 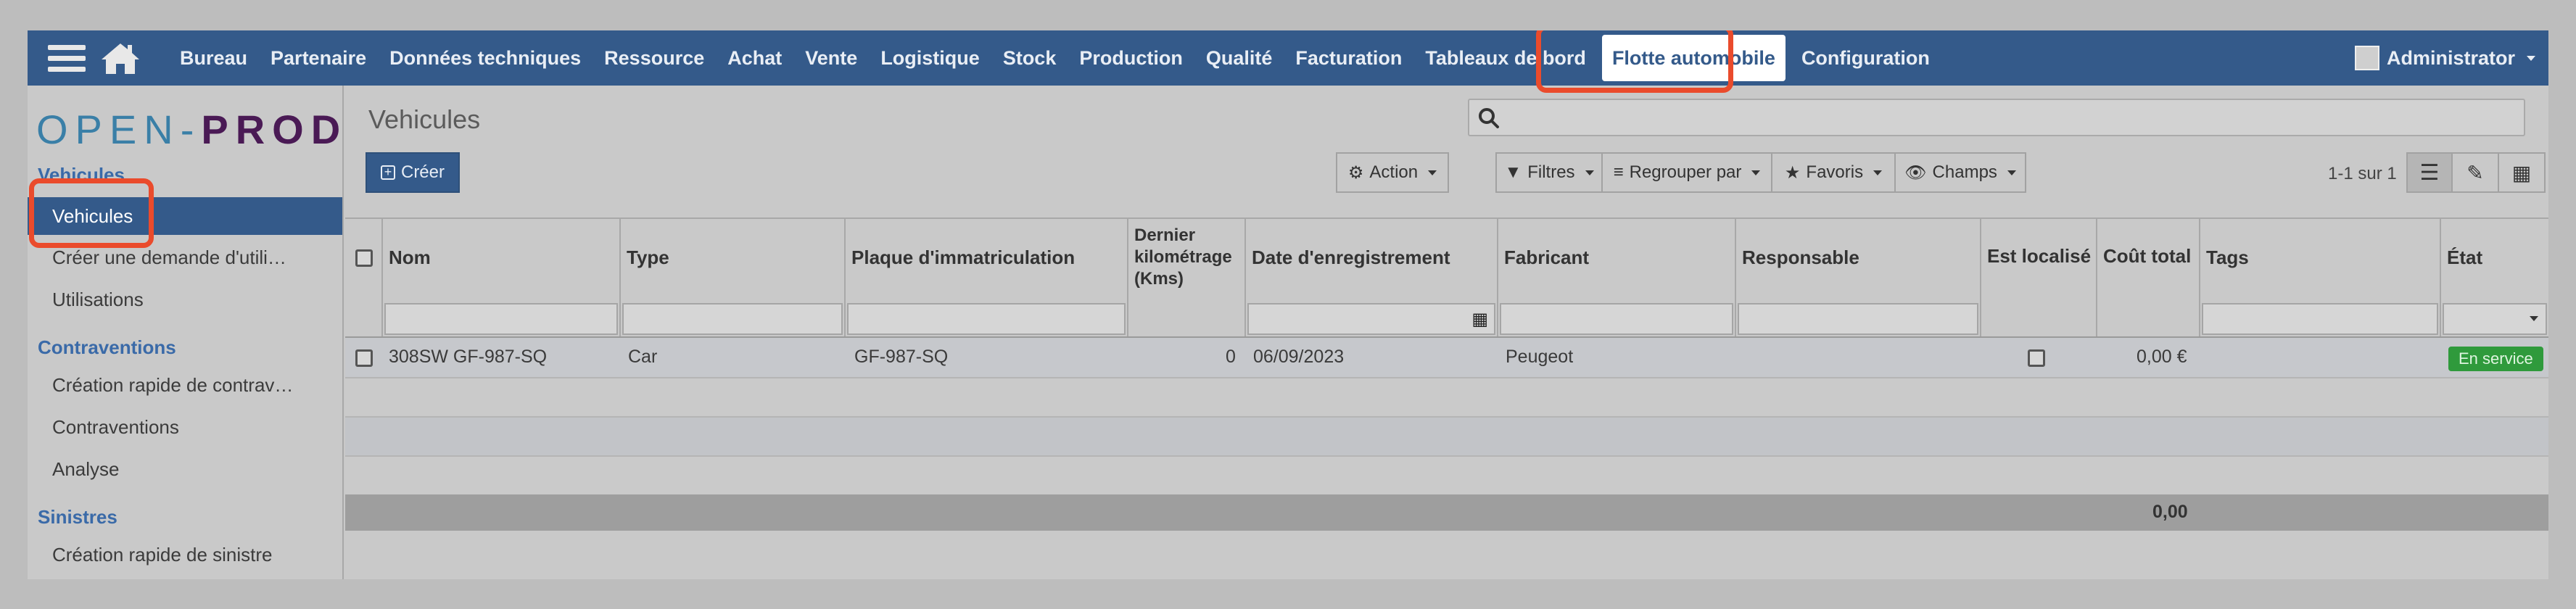 What do you see at coordinates (1513, 172) in the screenshot?
I see `filter-icon: ▼` at bounding box center [1513, 172].